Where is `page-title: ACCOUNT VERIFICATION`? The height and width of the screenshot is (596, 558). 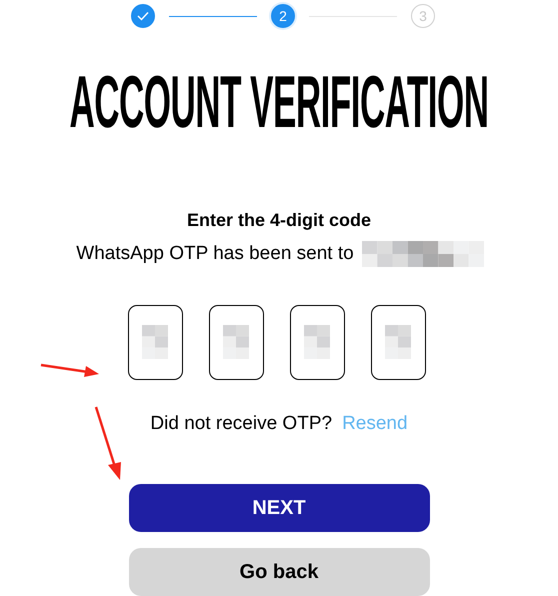 page-title: ACCOUNT VERIFICATION is located at coordinates (279, 103).